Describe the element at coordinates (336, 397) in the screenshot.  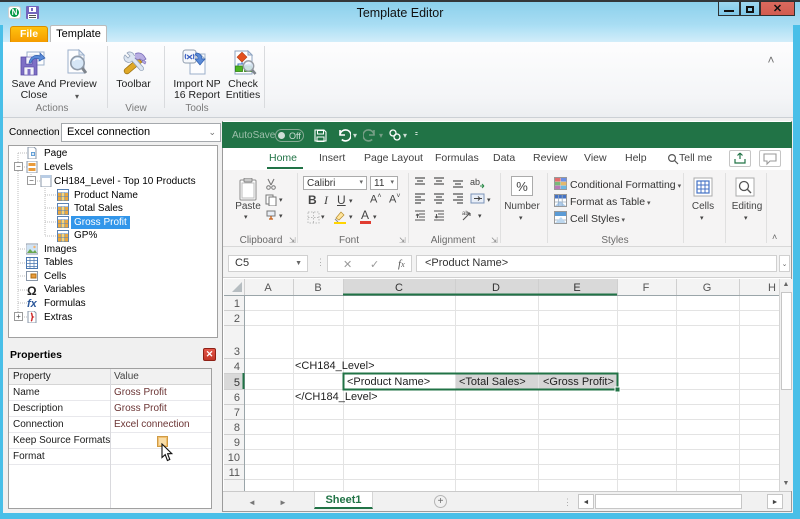
I see `svg-text: </CH184_Level>` at that location.